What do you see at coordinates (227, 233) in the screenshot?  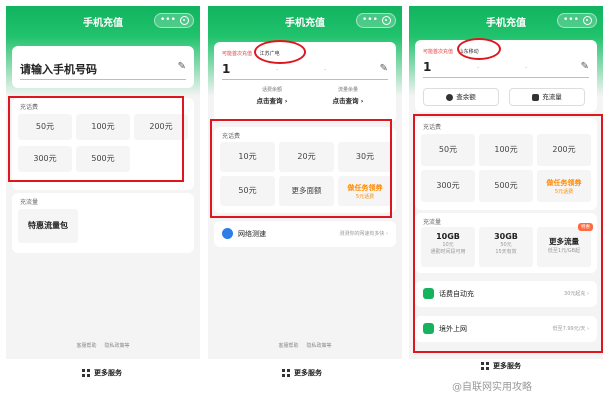 I see `speed-test-icon` at bounding box center [227, 233].